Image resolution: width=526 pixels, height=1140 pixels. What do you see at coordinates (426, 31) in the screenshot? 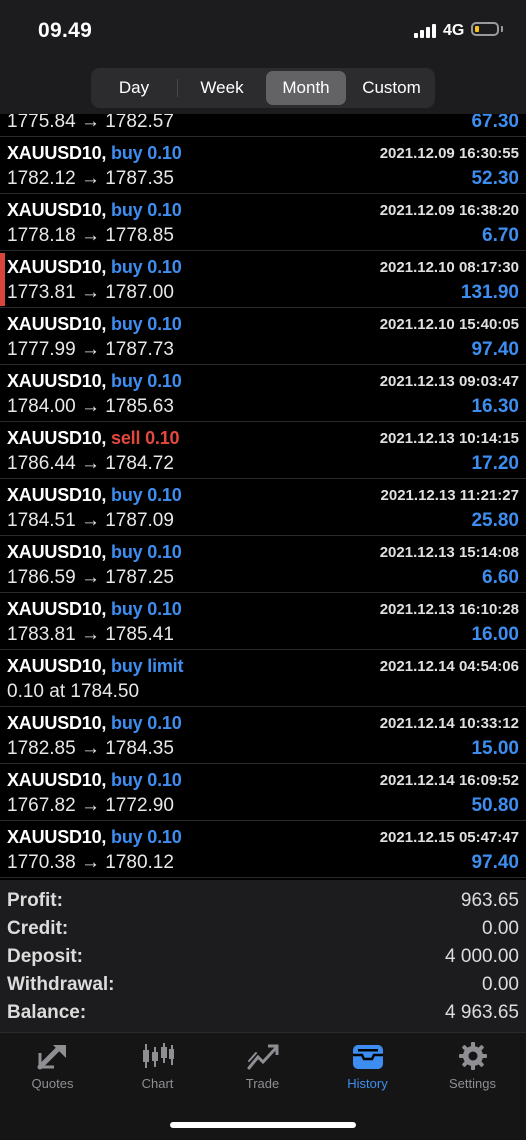
I see `cellular-signal-icon` at bounding box center [426, 31].